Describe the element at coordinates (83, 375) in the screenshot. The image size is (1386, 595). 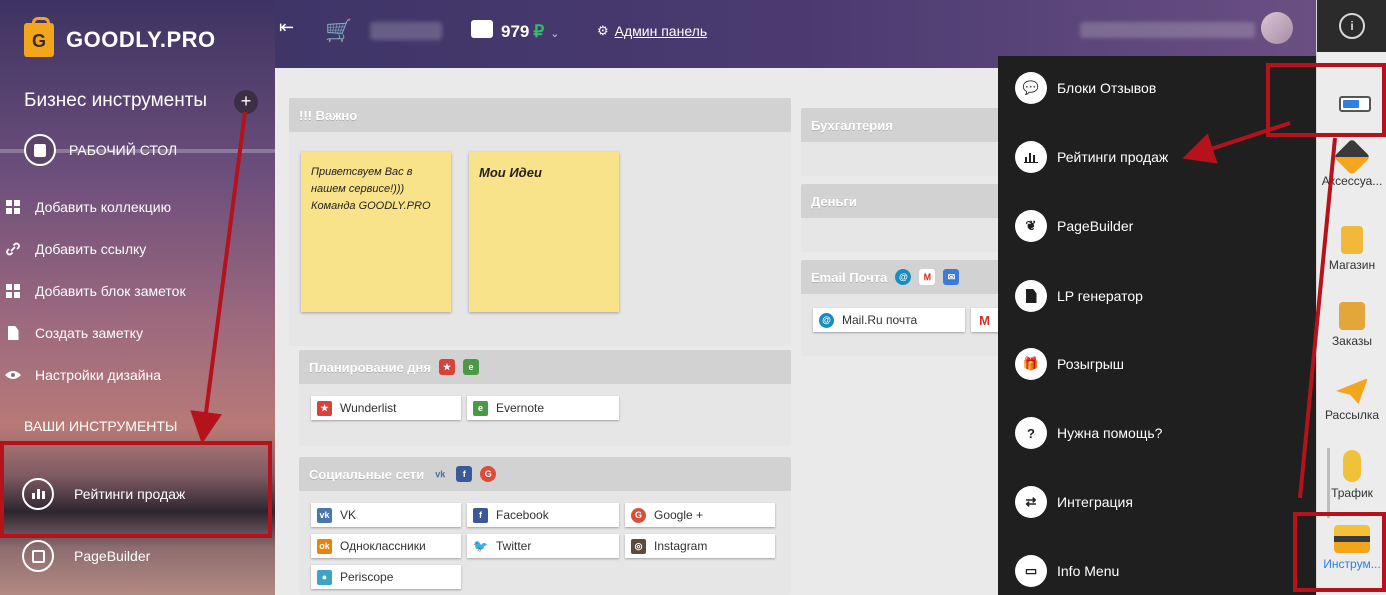
I see `sidebar-item-design-settings: Настройки дизайна` at that location.